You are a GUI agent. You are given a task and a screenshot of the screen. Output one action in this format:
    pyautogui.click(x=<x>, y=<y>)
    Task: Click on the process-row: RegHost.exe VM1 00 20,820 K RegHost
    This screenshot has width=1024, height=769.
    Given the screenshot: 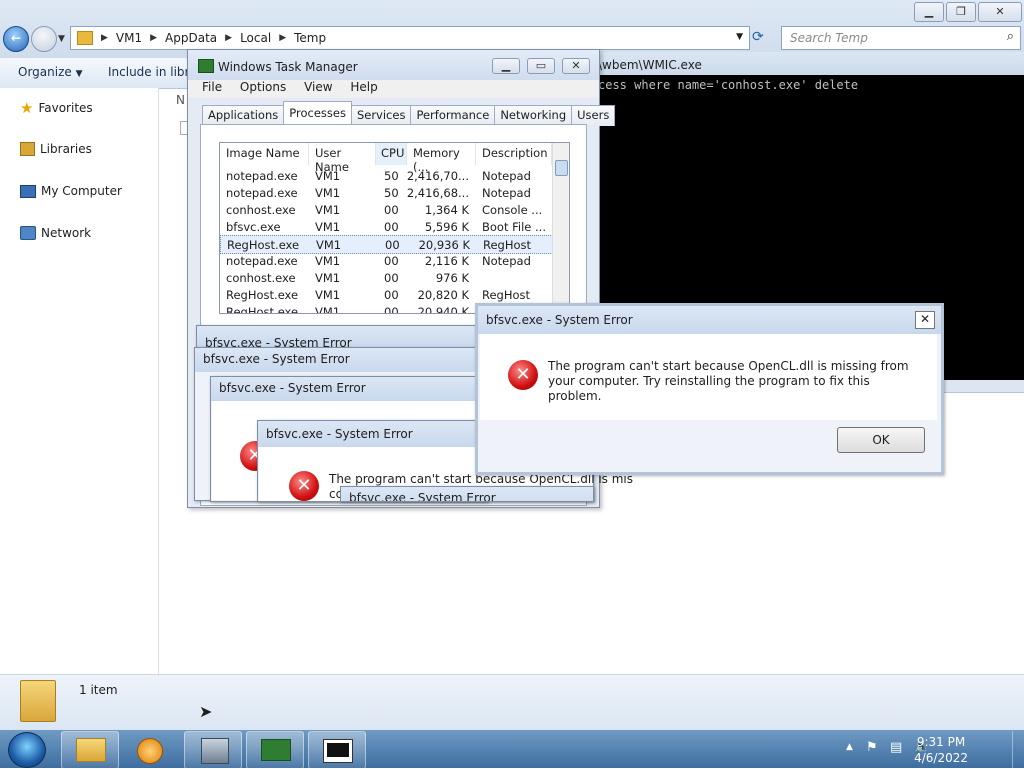 What is the action you would take?
    pyautogui.click(x=385, y=294)
    